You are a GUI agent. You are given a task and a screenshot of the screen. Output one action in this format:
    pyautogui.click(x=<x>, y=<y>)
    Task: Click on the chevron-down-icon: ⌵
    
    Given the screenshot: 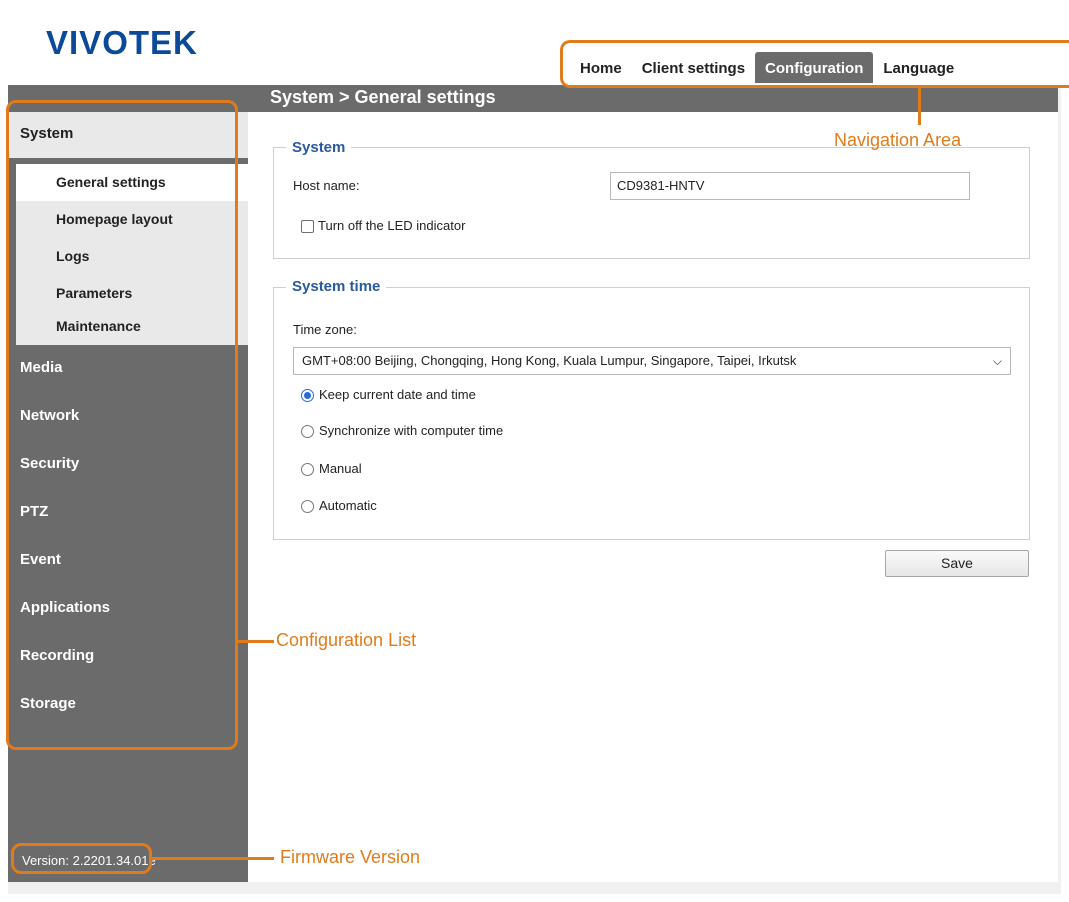 What is the action you would take?
    pyautogui.click(x=997, y=361)
    